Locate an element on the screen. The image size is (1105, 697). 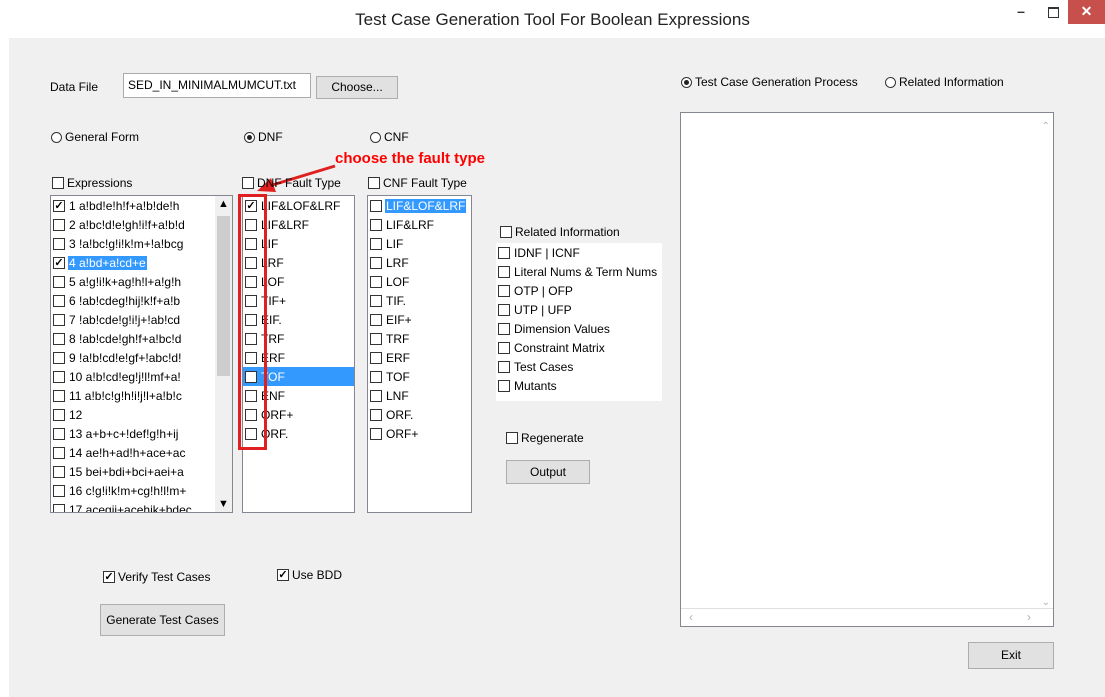
scroll-up-icon: ⌃ is located at coordinates (1046, 126).